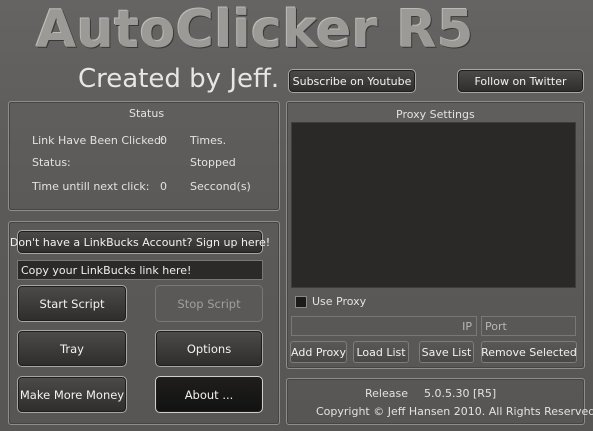  Describe the element at coordinates (72, 394) in the screenshot. I see `make-more-money-button: Make More Money` at that location.